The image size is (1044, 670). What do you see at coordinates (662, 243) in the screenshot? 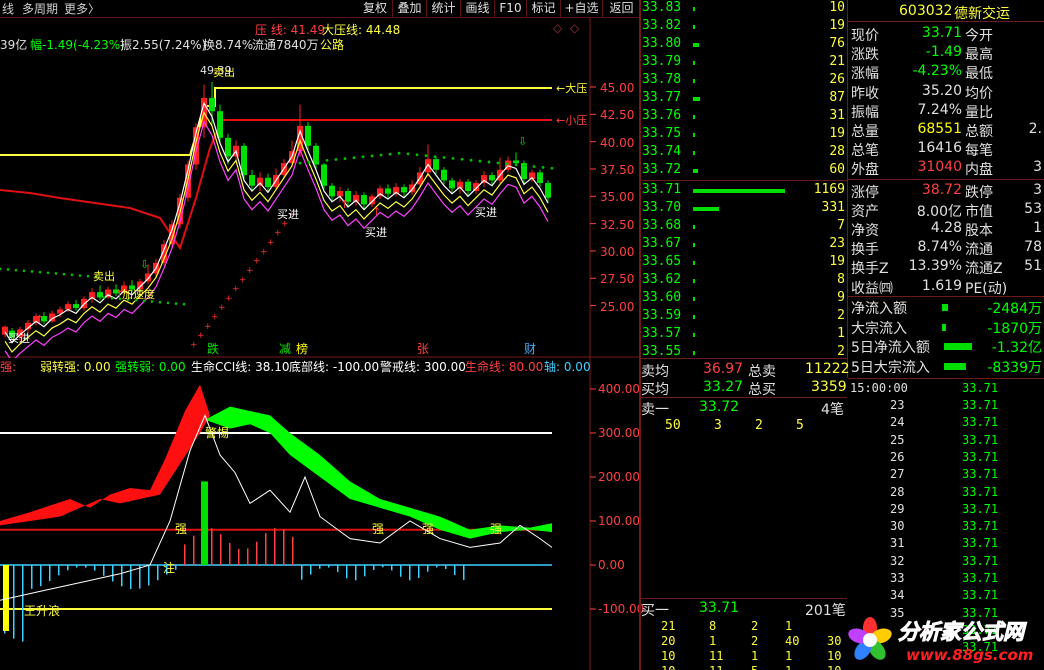
I see `order-price: 33.67` at bounding box center [662, 243].